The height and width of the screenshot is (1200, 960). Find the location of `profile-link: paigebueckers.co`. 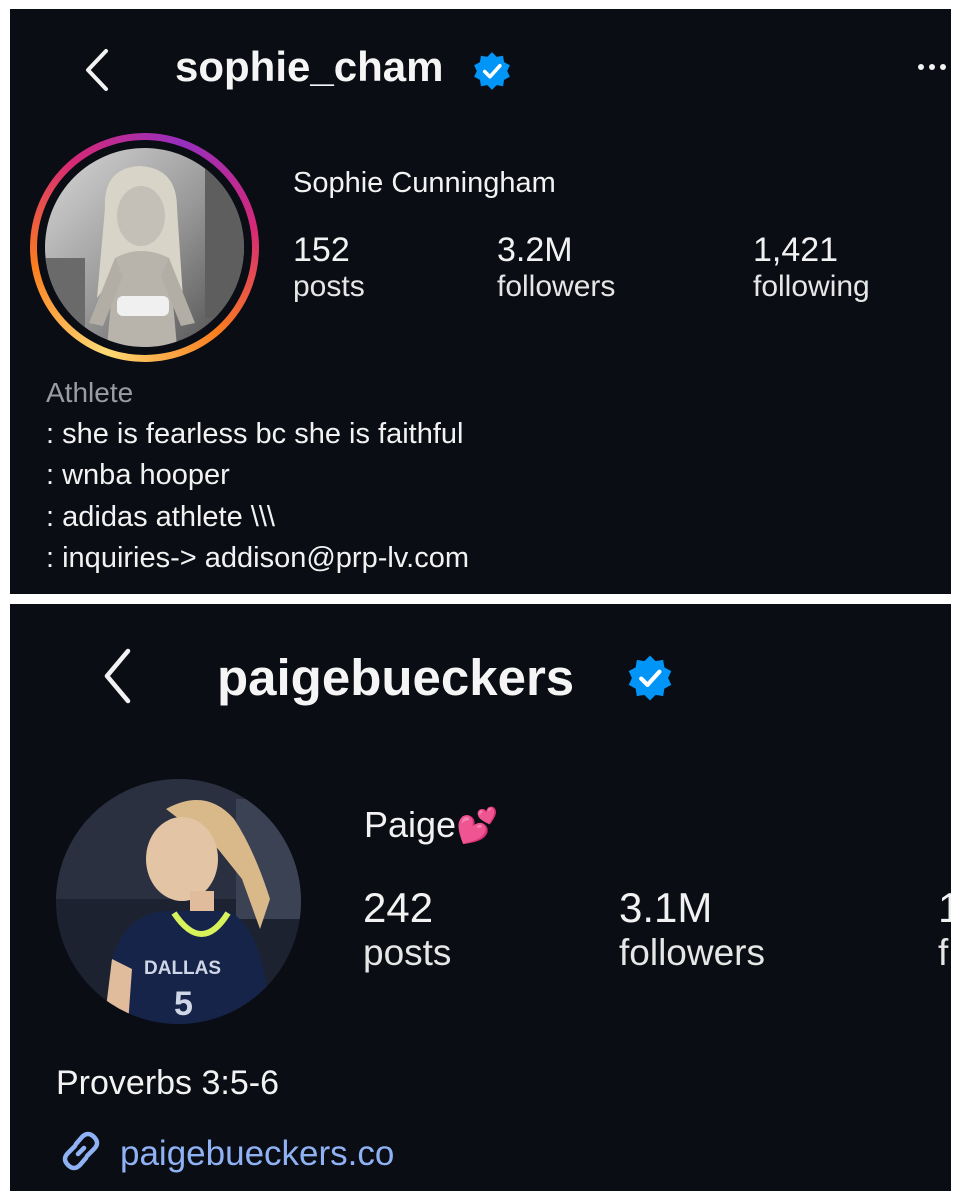

profile-link: paigebueckers.co is located at coordinates (225, 1153).